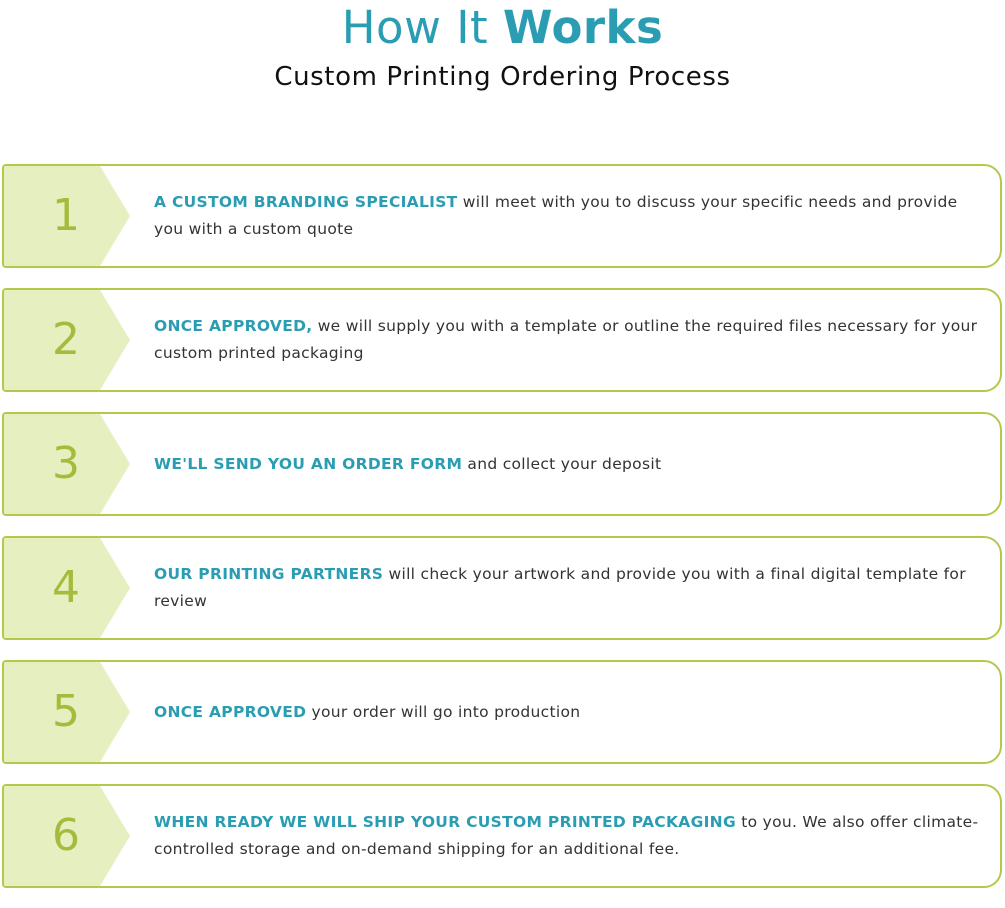 Image resolution: width=1005 pixels, height=908 pixels. Describe the element at coordinates (66, 835) in the screenshot. I see `step-number: 6` at that location.